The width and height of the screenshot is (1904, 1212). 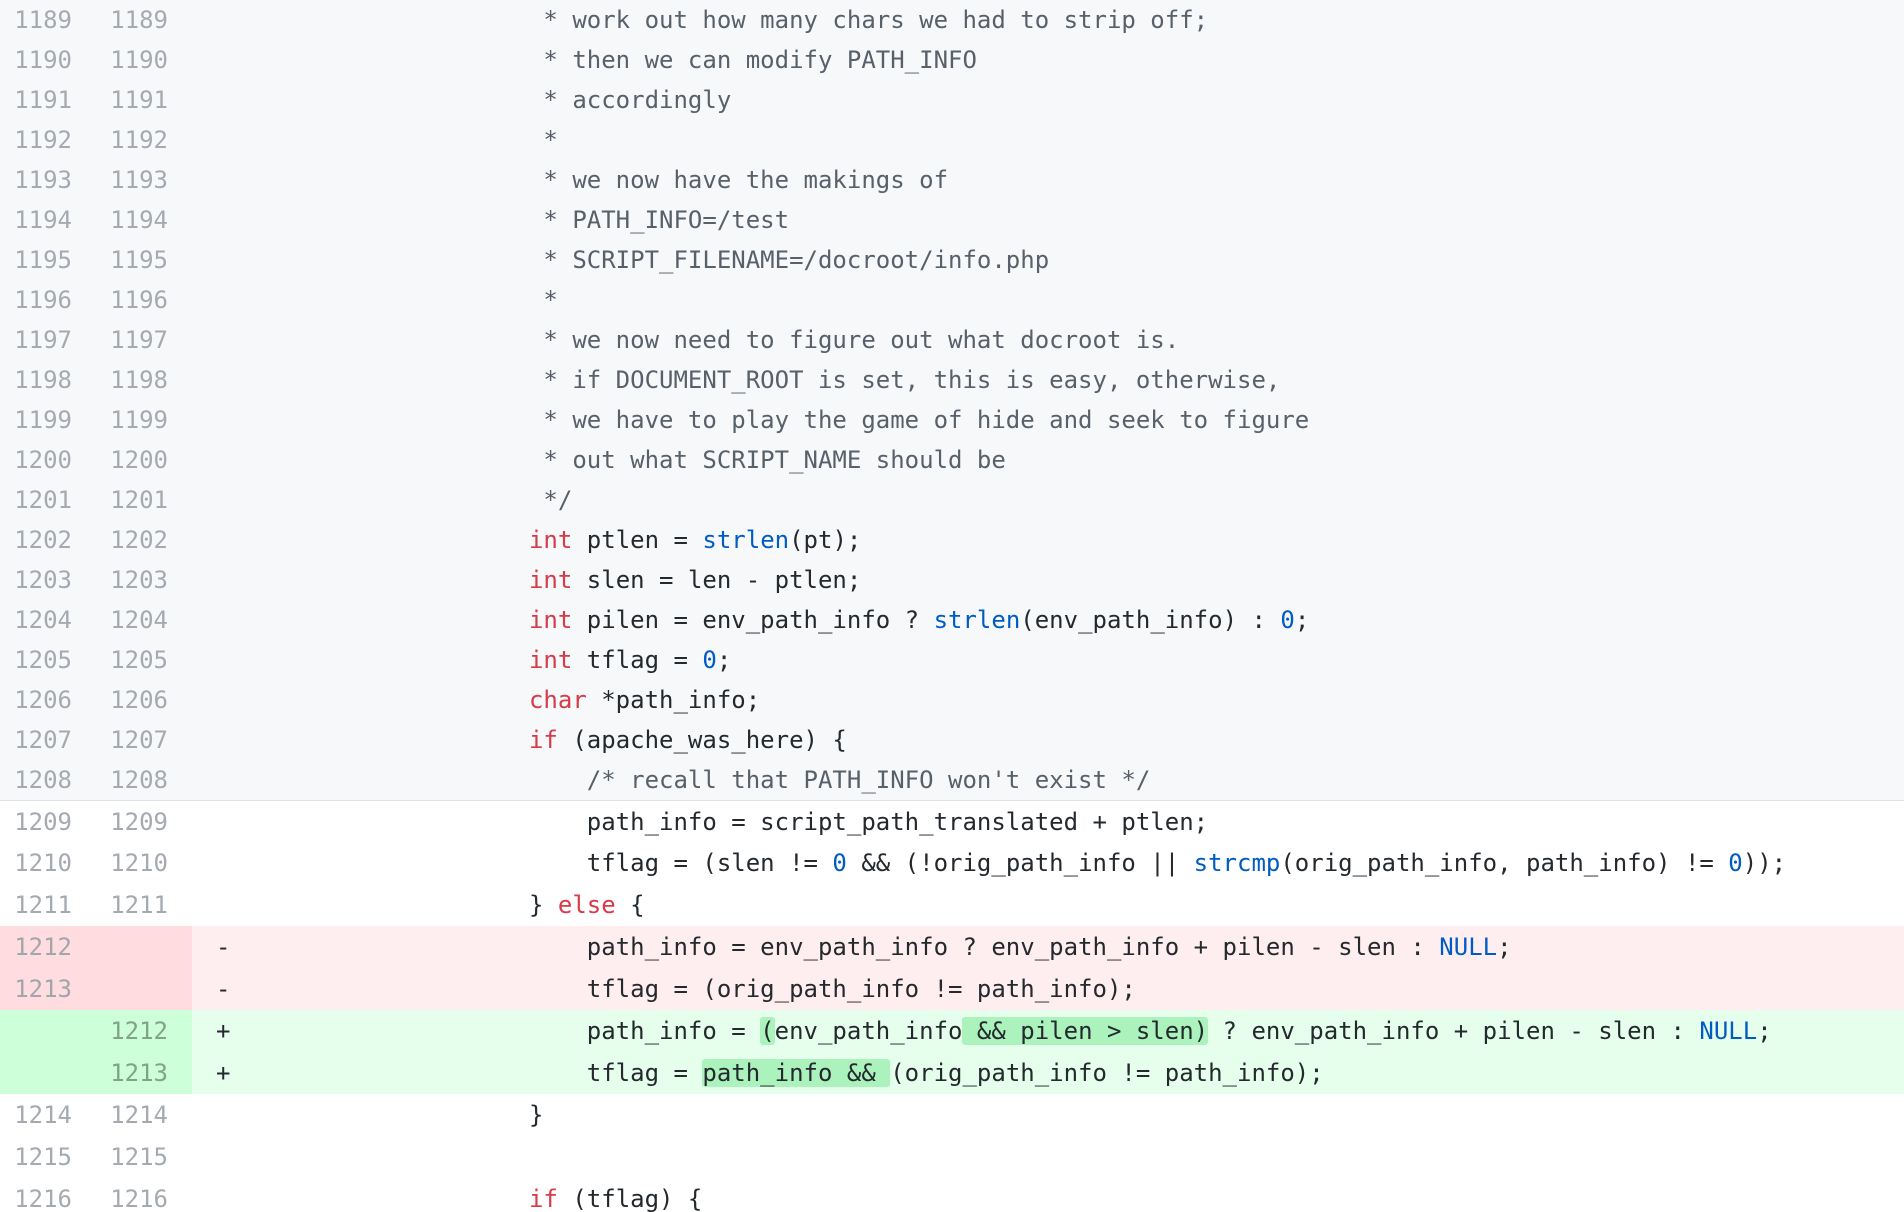 I want to click on old-line-number: 1196, so click(x=48, y=300).